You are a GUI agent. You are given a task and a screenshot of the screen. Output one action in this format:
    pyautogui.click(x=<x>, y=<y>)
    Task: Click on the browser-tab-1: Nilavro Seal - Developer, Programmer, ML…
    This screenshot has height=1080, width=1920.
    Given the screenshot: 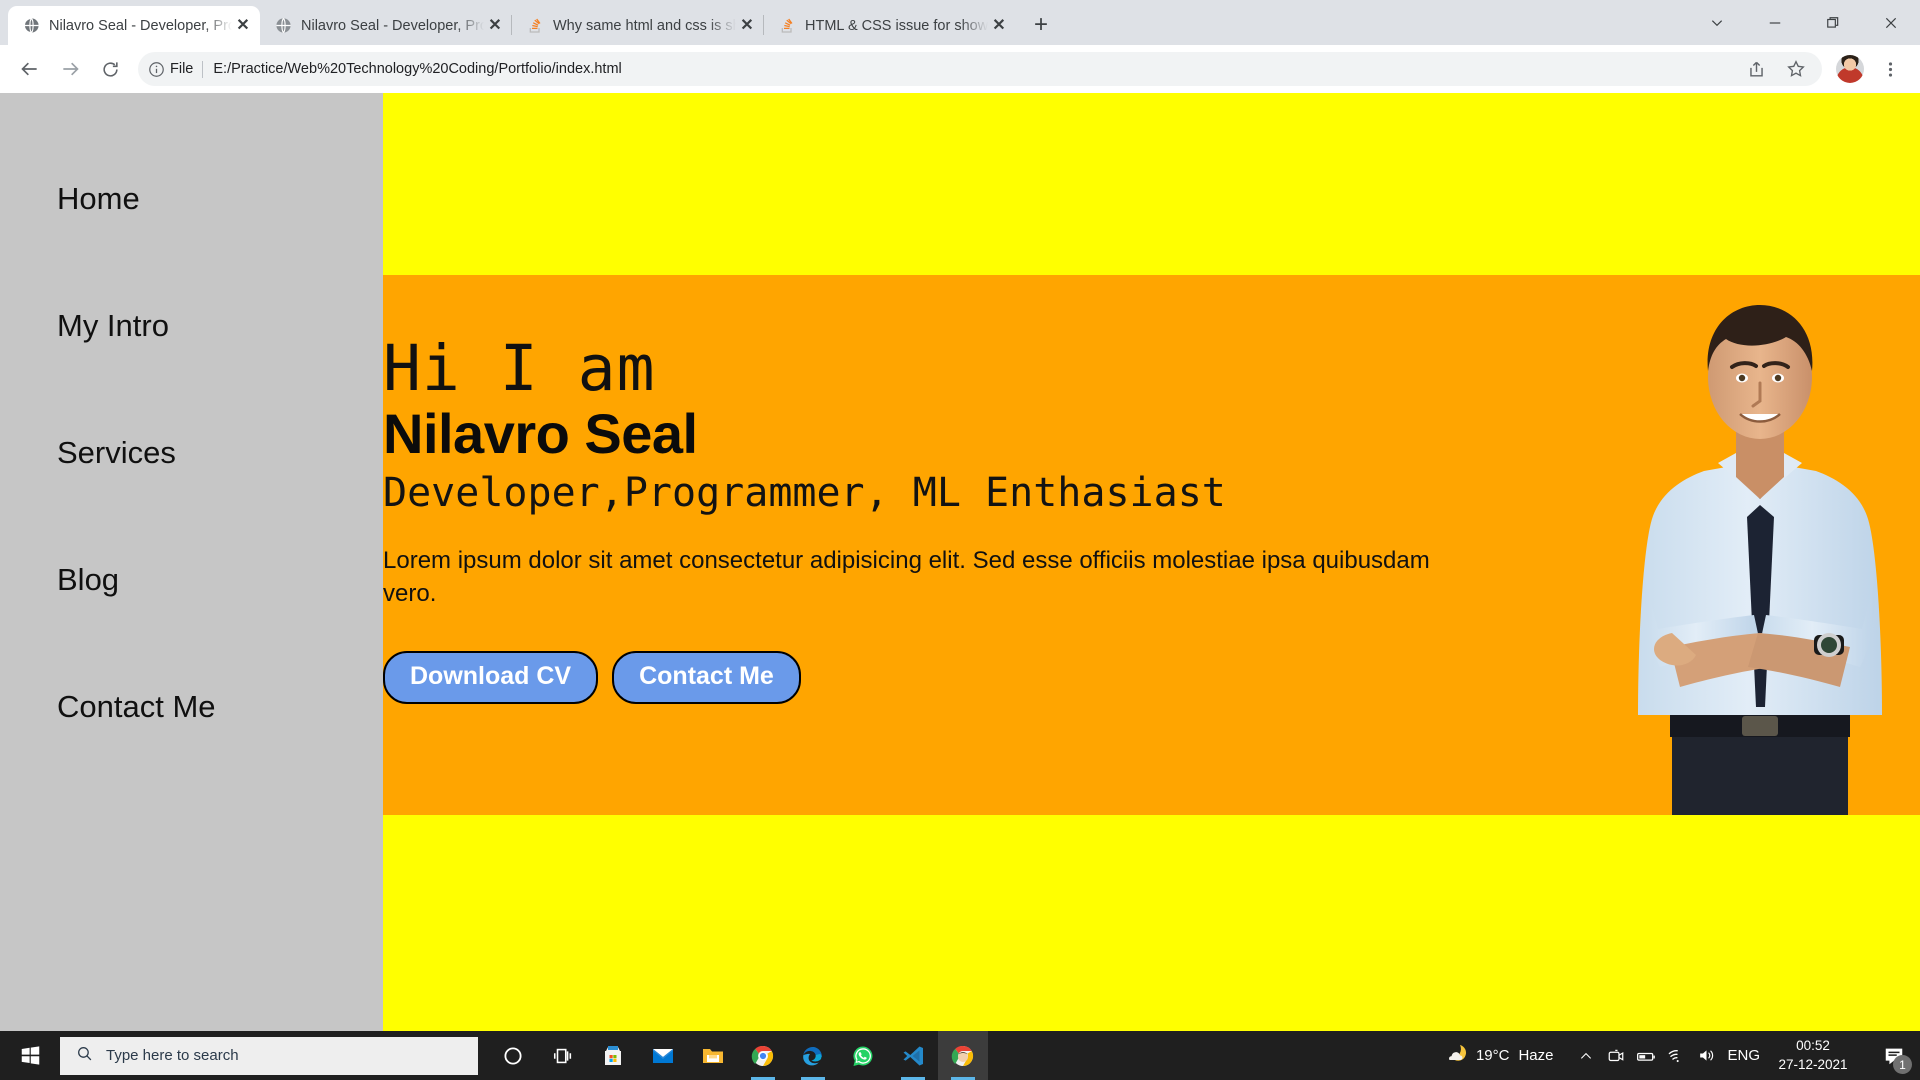 What is the action you would take?
    pyautogui.click(x=134, y=25)
    